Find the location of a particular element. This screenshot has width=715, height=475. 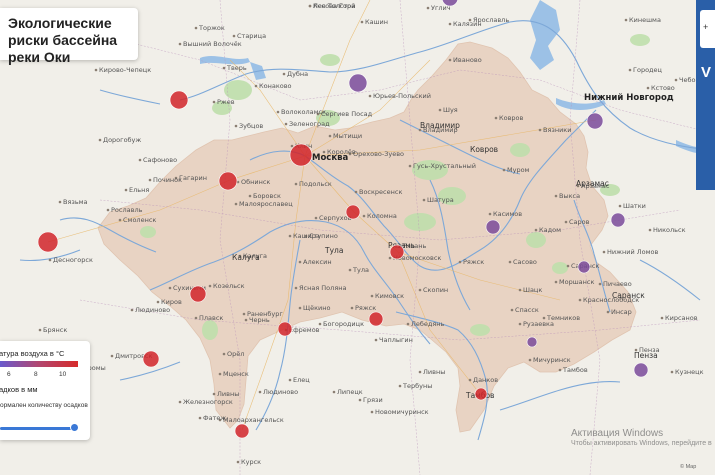

town-label: Зубцов is located at coordinates (251, 126).